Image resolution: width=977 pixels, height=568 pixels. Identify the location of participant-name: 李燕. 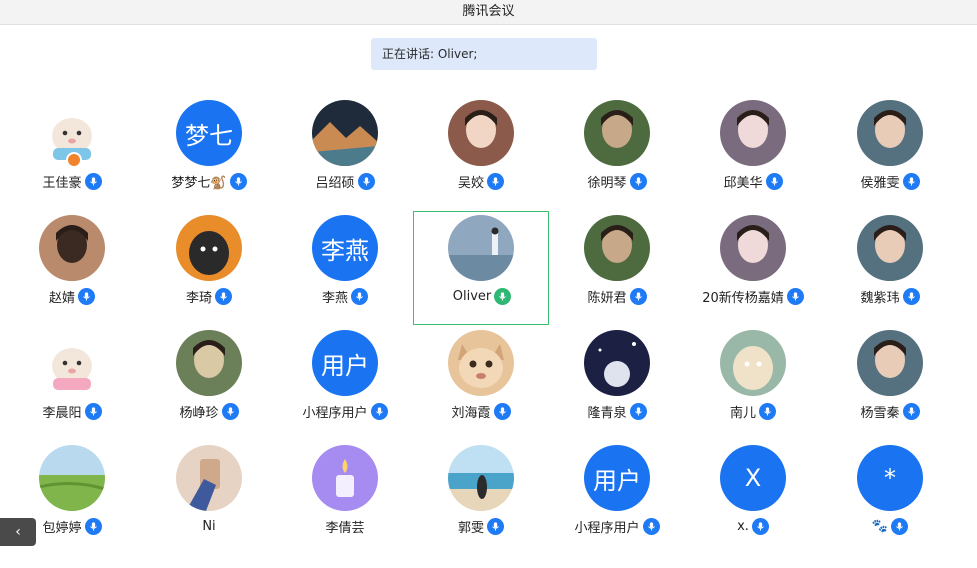
(334, 298).